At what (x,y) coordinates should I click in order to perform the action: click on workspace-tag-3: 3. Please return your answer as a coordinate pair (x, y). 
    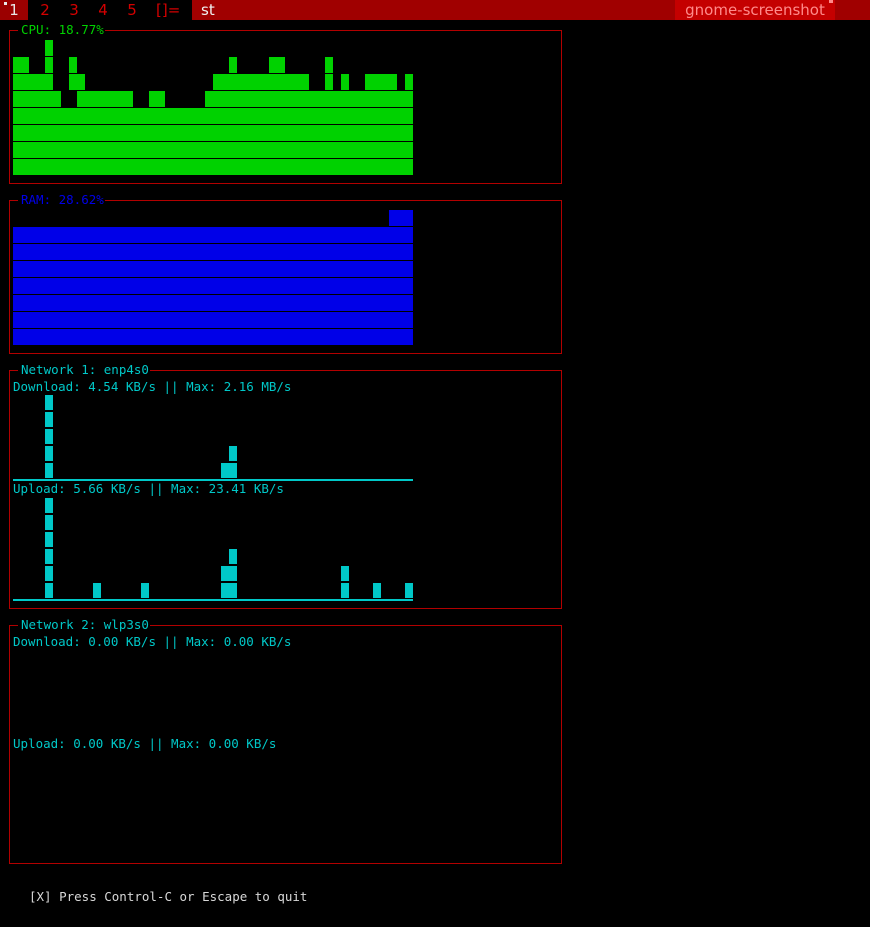
    Looking at the image, I should click on (74, 10).